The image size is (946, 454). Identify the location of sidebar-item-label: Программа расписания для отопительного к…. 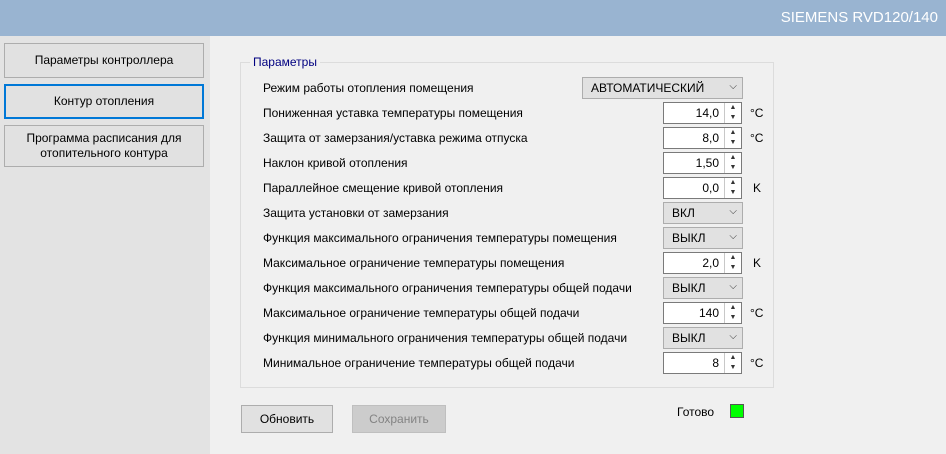
(104, 145).